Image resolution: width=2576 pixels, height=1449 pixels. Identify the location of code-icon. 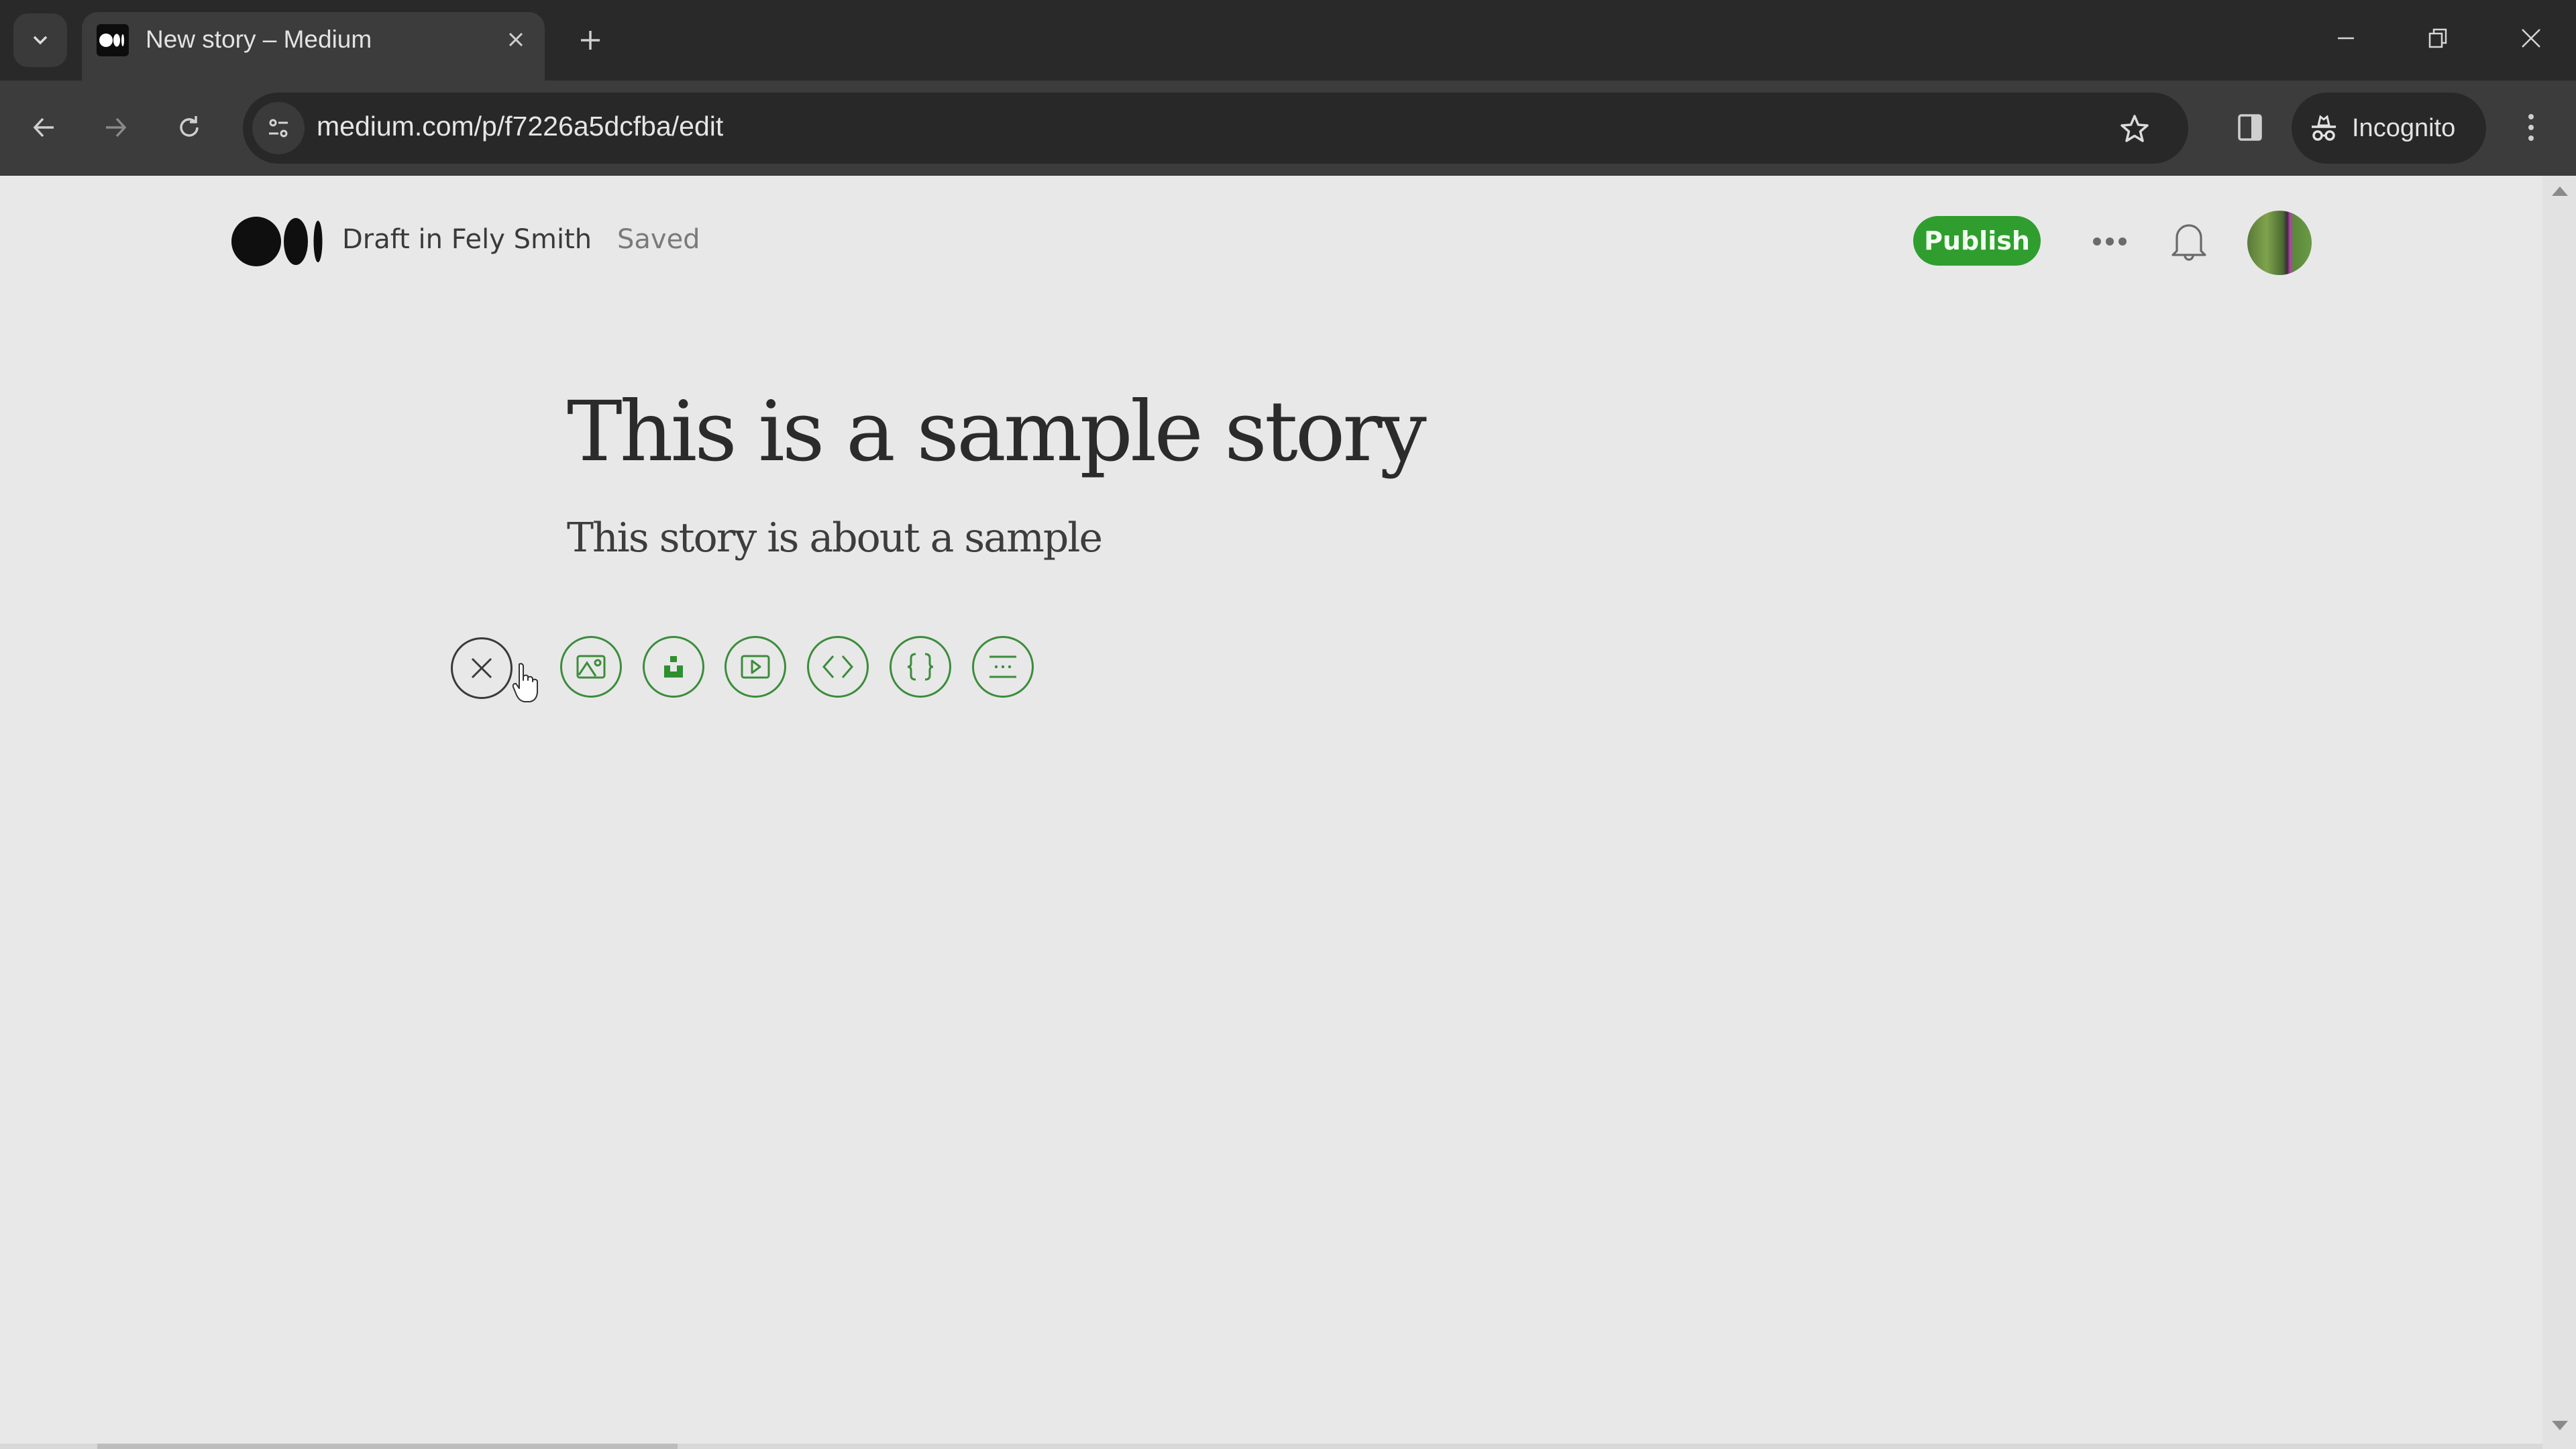
(837, 666).